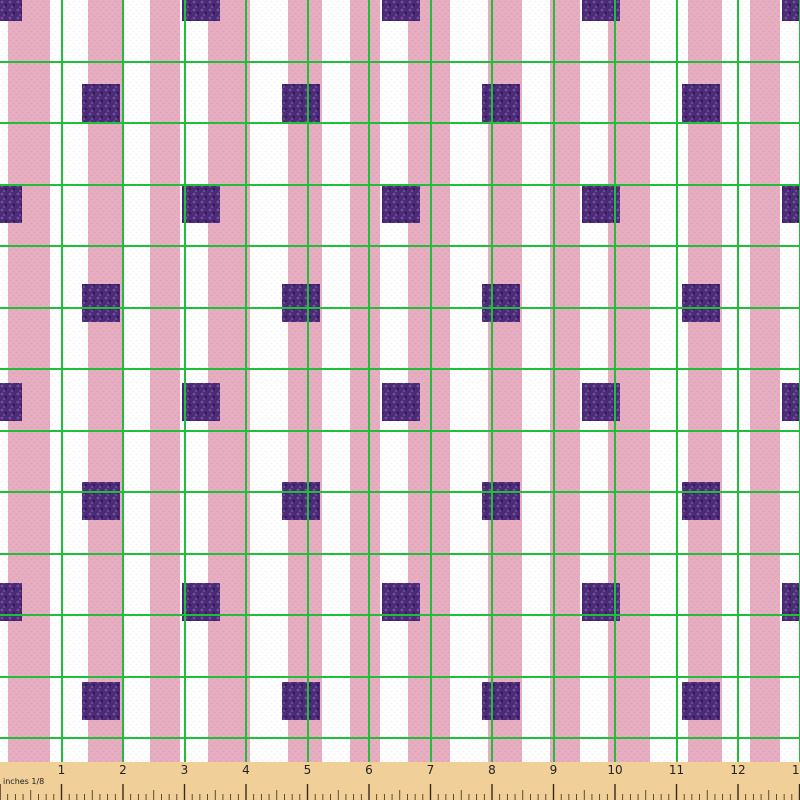 Image resolution: width=800 pixels, height=800 pixels. I want to click on ruler-number: 5, so click(308, 770).